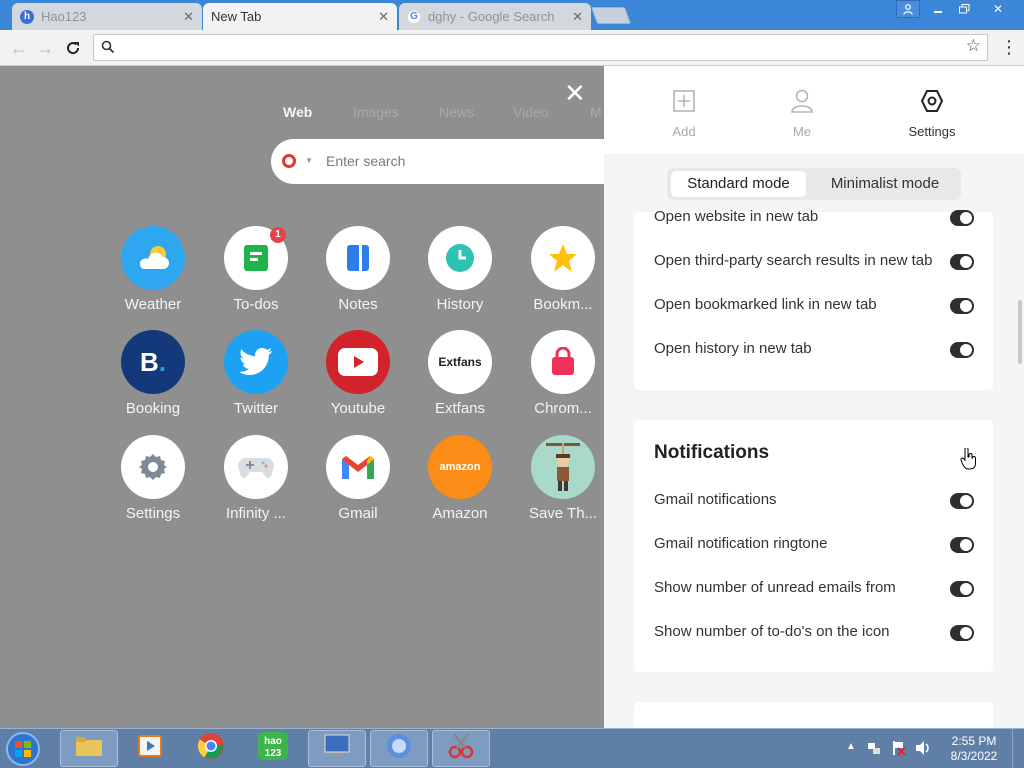  Describe the element at coordinates (611, 15) in the screenshot. I see `new-tab-button` at that location.